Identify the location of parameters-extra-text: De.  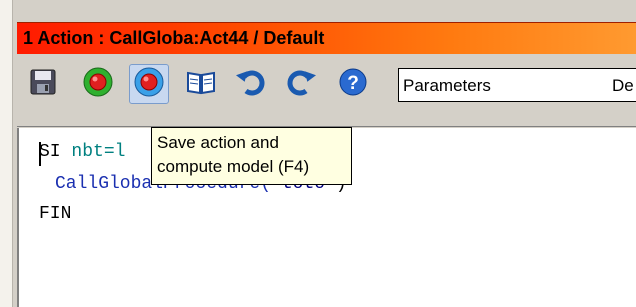
(623, 85).